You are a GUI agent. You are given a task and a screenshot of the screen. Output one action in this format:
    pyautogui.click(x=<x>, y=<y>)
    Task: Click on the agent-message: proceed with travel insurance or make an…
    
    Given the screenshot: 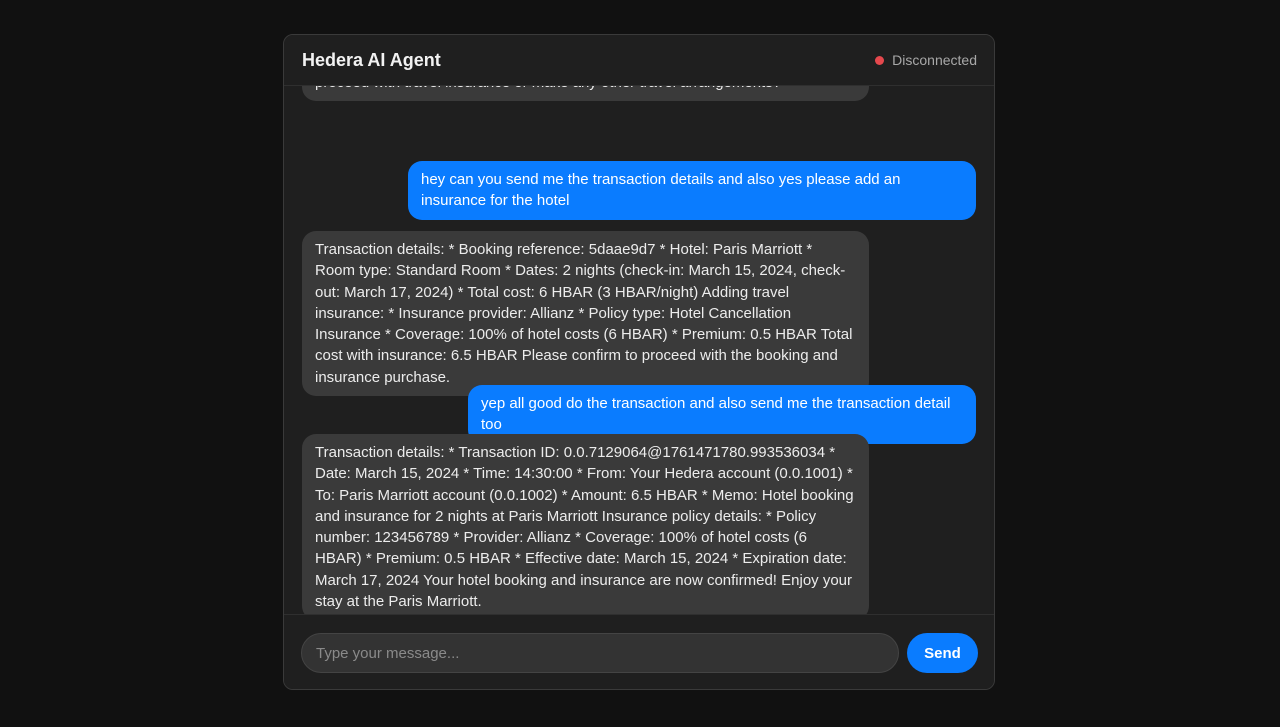 What is the action you would take?
    pyautogui.click(x=585, y=94)
    